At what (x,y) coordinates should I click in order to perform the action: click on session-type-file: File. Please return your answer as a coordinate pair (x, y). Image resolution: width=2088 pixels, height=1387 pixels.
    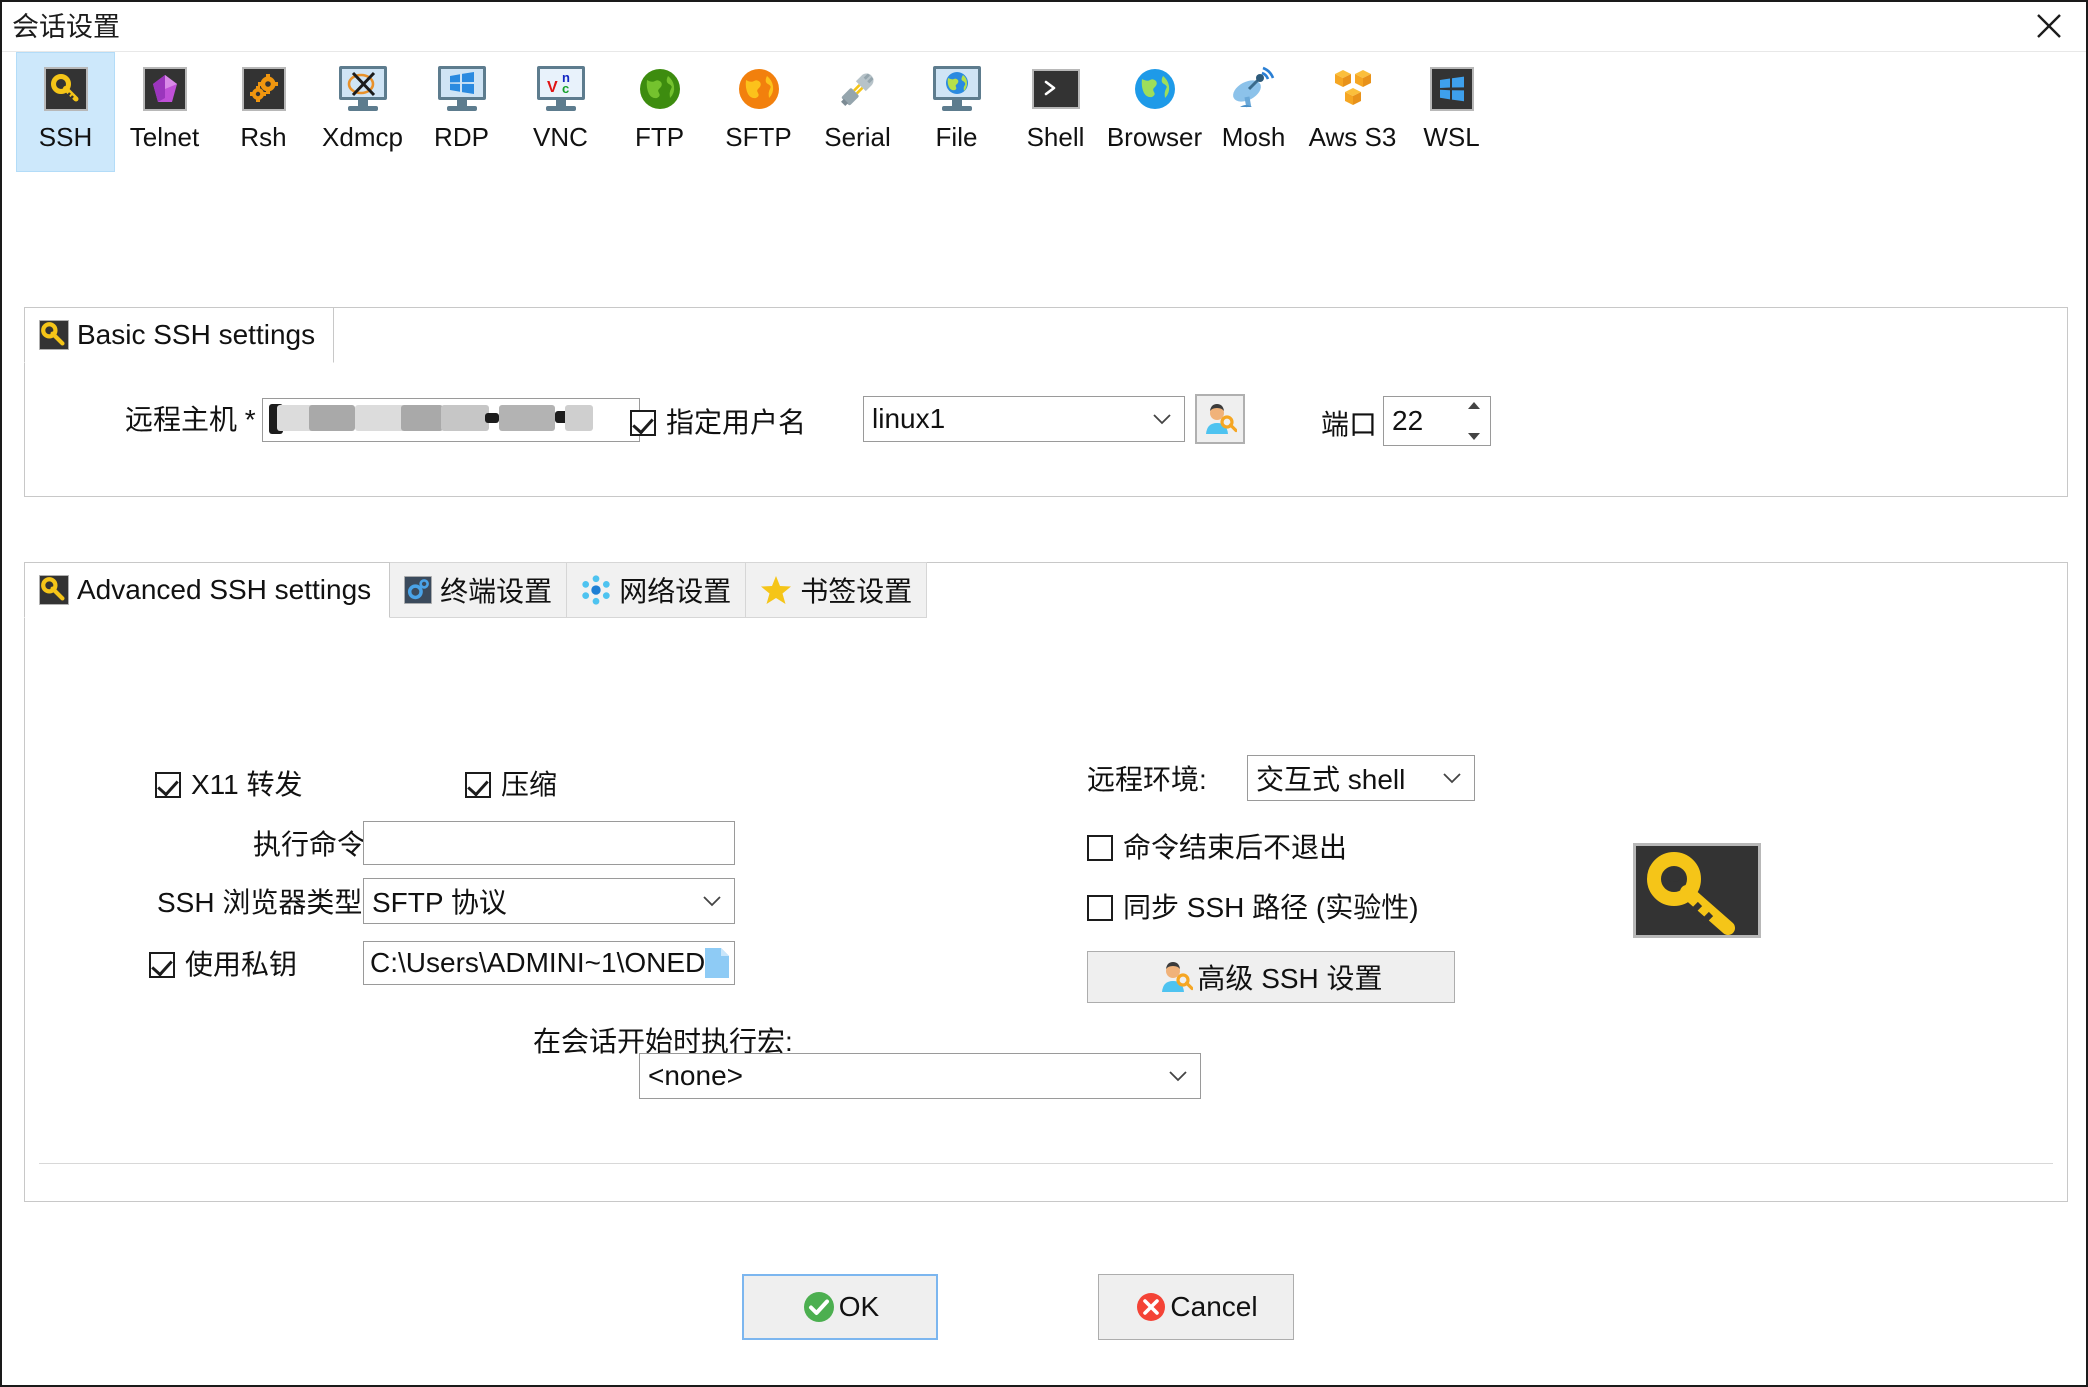
    Looking at the image, I should click on (956, 112).